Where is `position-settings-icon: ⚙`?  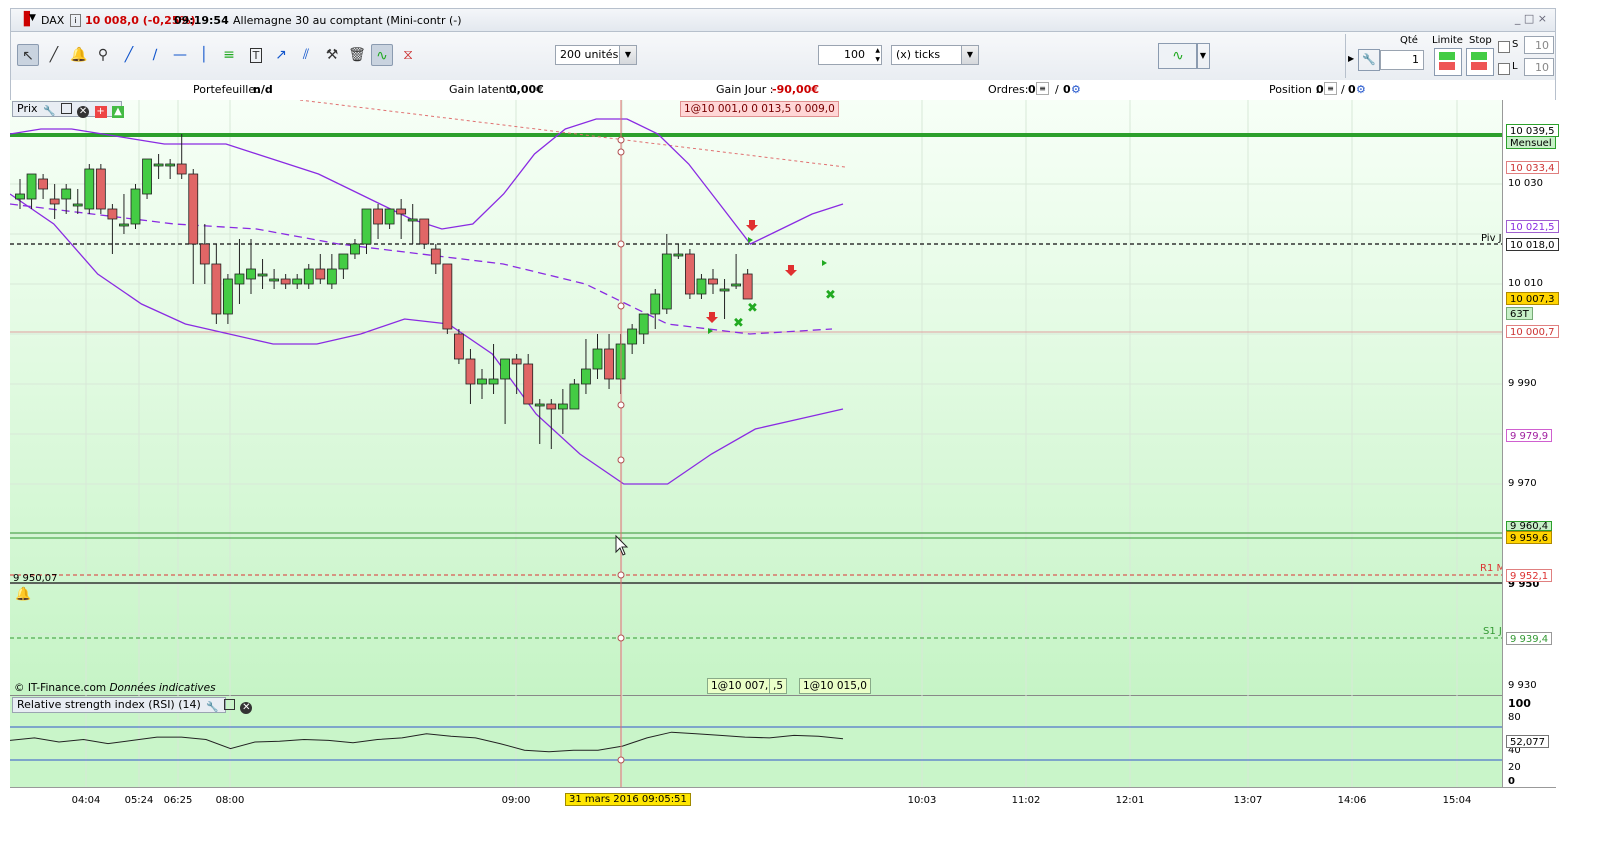
position-settings-icon: ⚙ is located at coordinates (1361, 89).